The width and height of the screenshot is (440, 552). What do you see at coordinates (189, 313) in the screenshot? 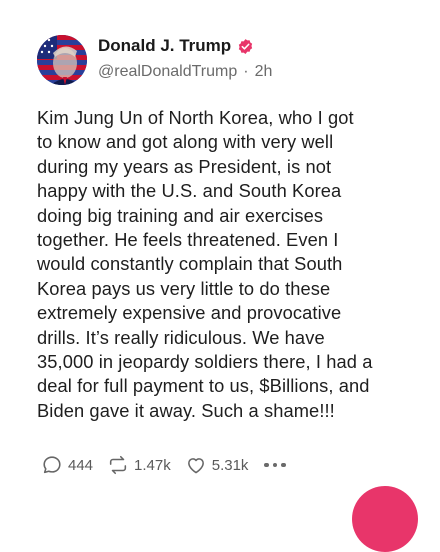
I see `post-body-line: extremely expensive and provocative` at bounding box center [189, 313].